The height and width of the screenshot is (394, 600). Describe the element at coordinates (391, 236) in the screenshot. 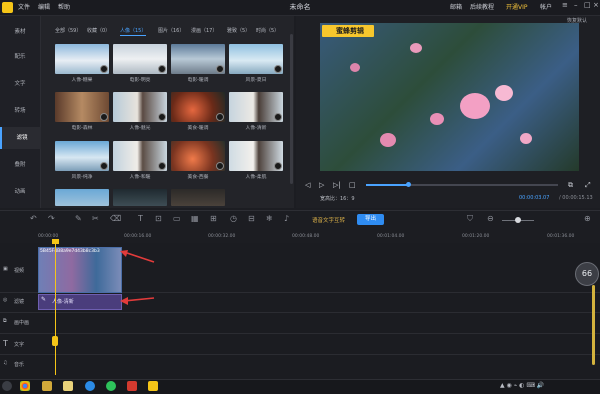

I see `ruler-tick: 00:01:04.00` at that location.